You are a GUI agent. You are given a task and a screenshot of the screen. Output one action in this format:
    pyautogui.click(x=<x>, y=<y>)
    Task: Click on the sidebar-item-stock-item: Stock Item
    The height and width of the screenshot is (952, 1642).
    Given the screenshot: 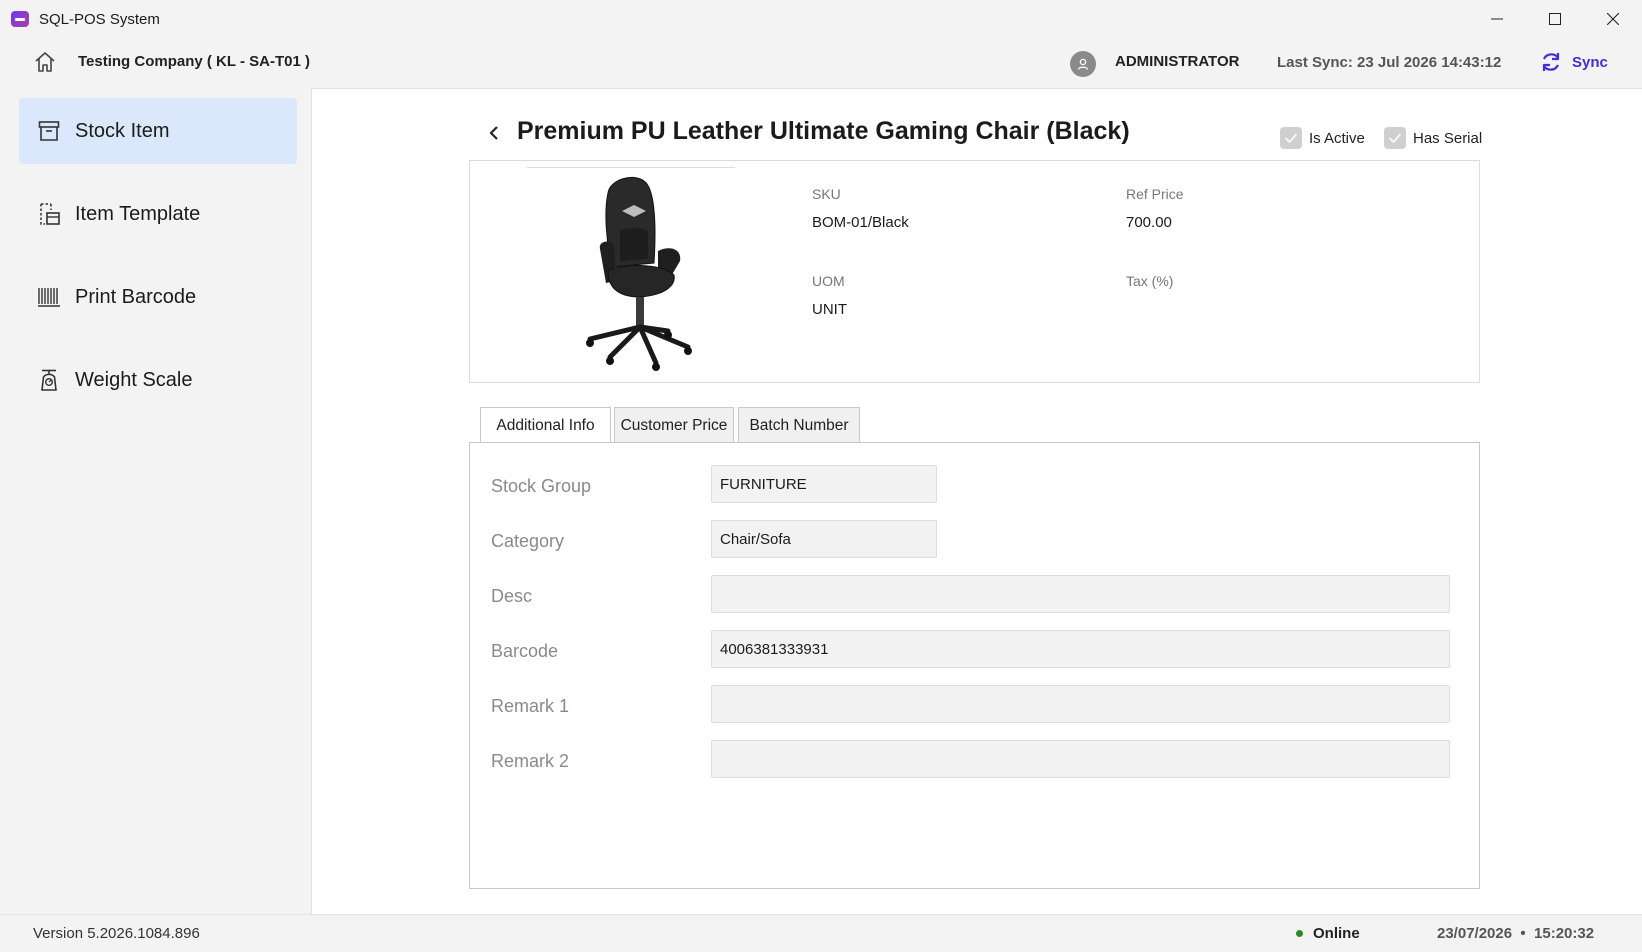 What is the action you would take?
    pyautogui.click(x=158, y=131)
    